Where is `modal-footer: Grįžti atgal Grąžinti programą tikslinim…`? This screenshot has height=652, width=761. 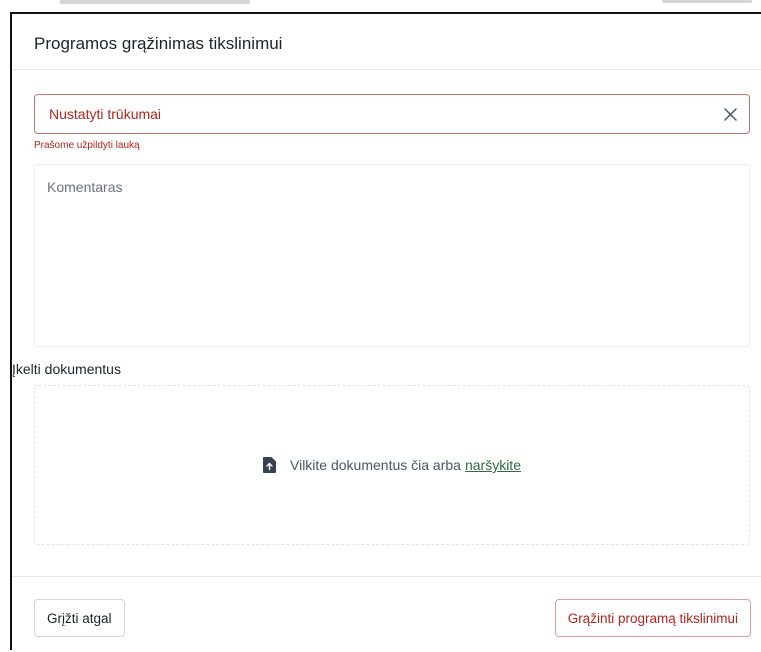 modal-footer: Grįžti atgal Grąžinti programą tikslinim… is located at coordinates (386, 614).